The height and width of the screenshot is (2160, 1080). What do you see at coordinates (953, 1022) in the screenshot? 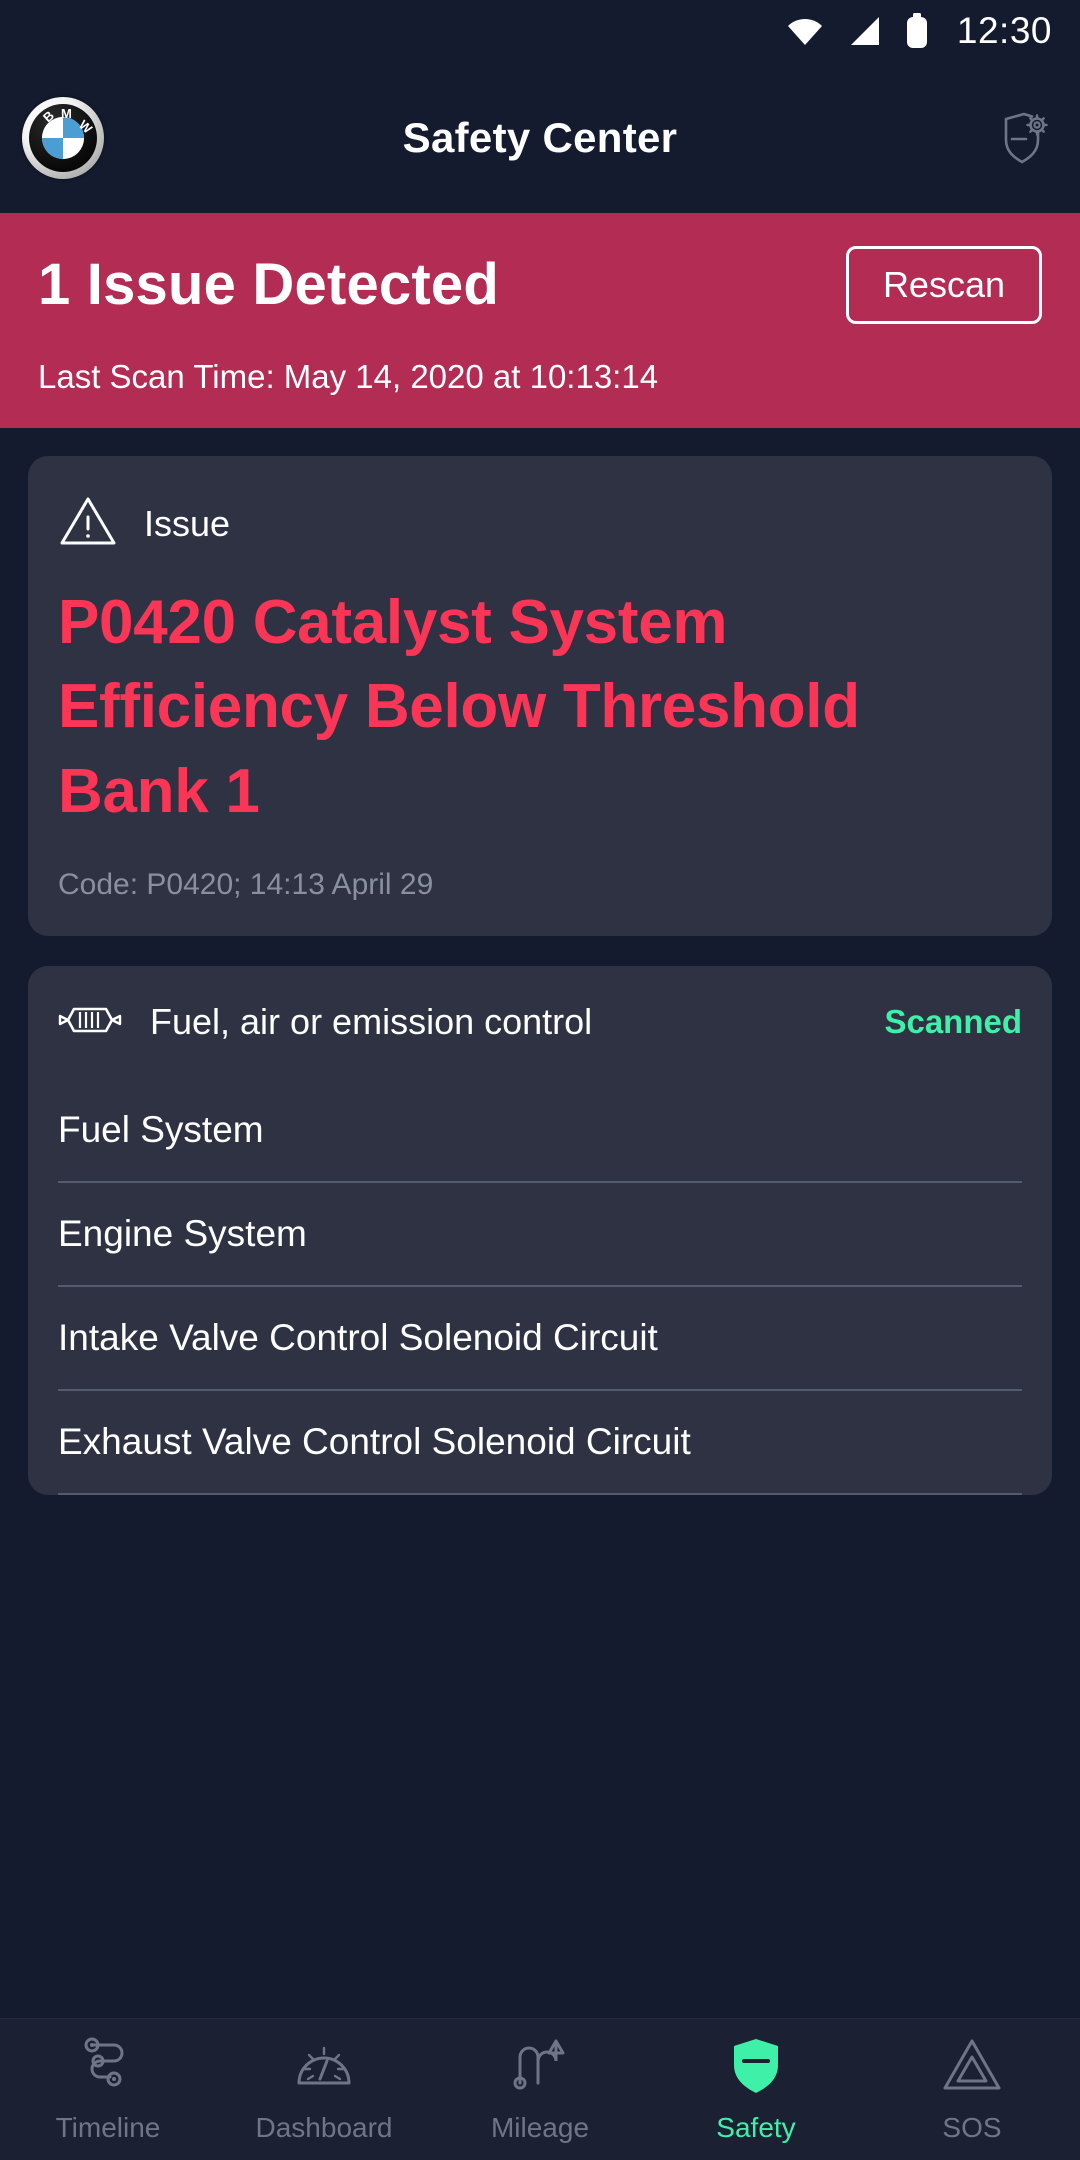
I see `scan-status-badge: Scanned` at bounding box center [953, 1022].